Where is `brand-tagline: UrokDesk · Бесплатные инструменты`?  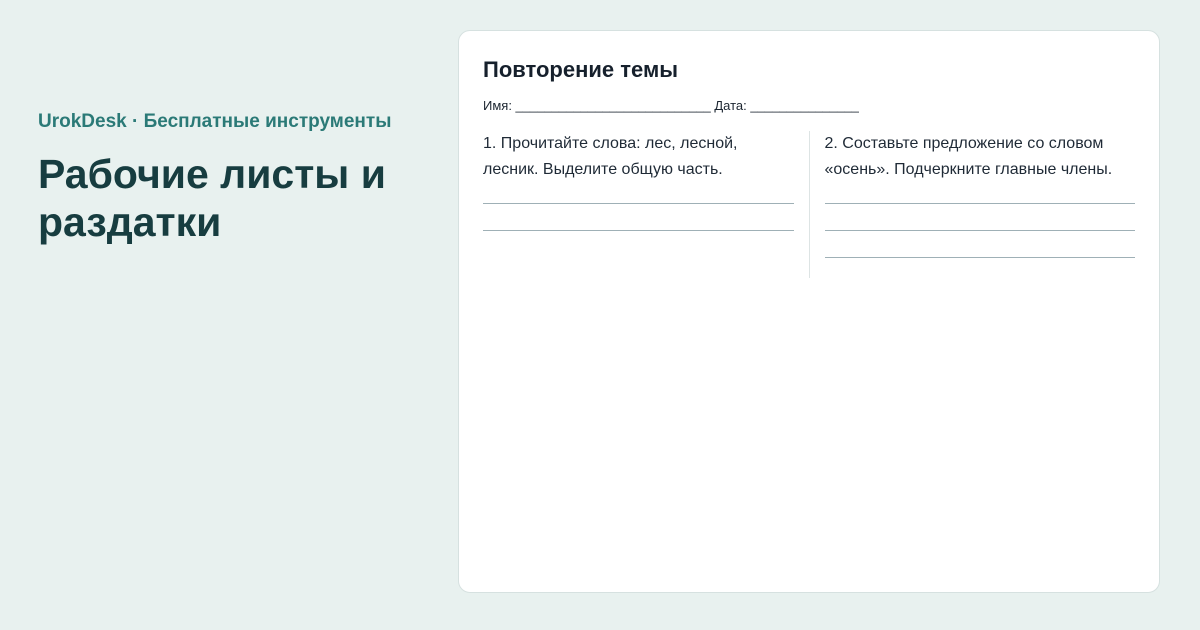 brand-tagline: UrokDesk · Бесплатные инструменты is located at coordinates (215, 121).